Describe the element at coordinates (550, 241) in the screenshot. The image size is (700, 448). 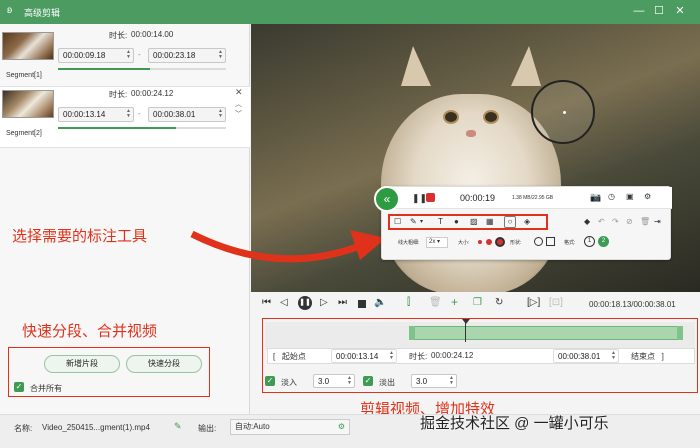
I see `square-shape-option` at that location.